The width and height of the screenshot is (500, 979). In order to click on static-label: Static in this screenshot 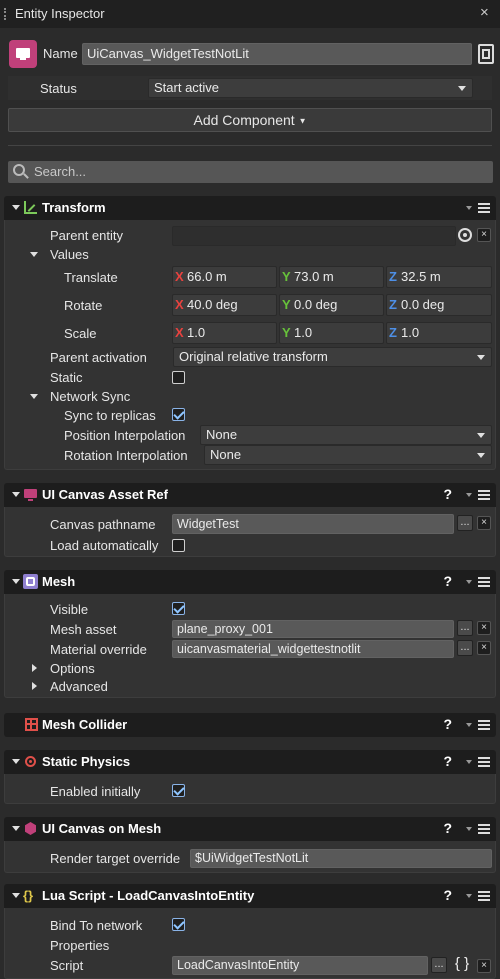, I will do `click(66, 377)`.